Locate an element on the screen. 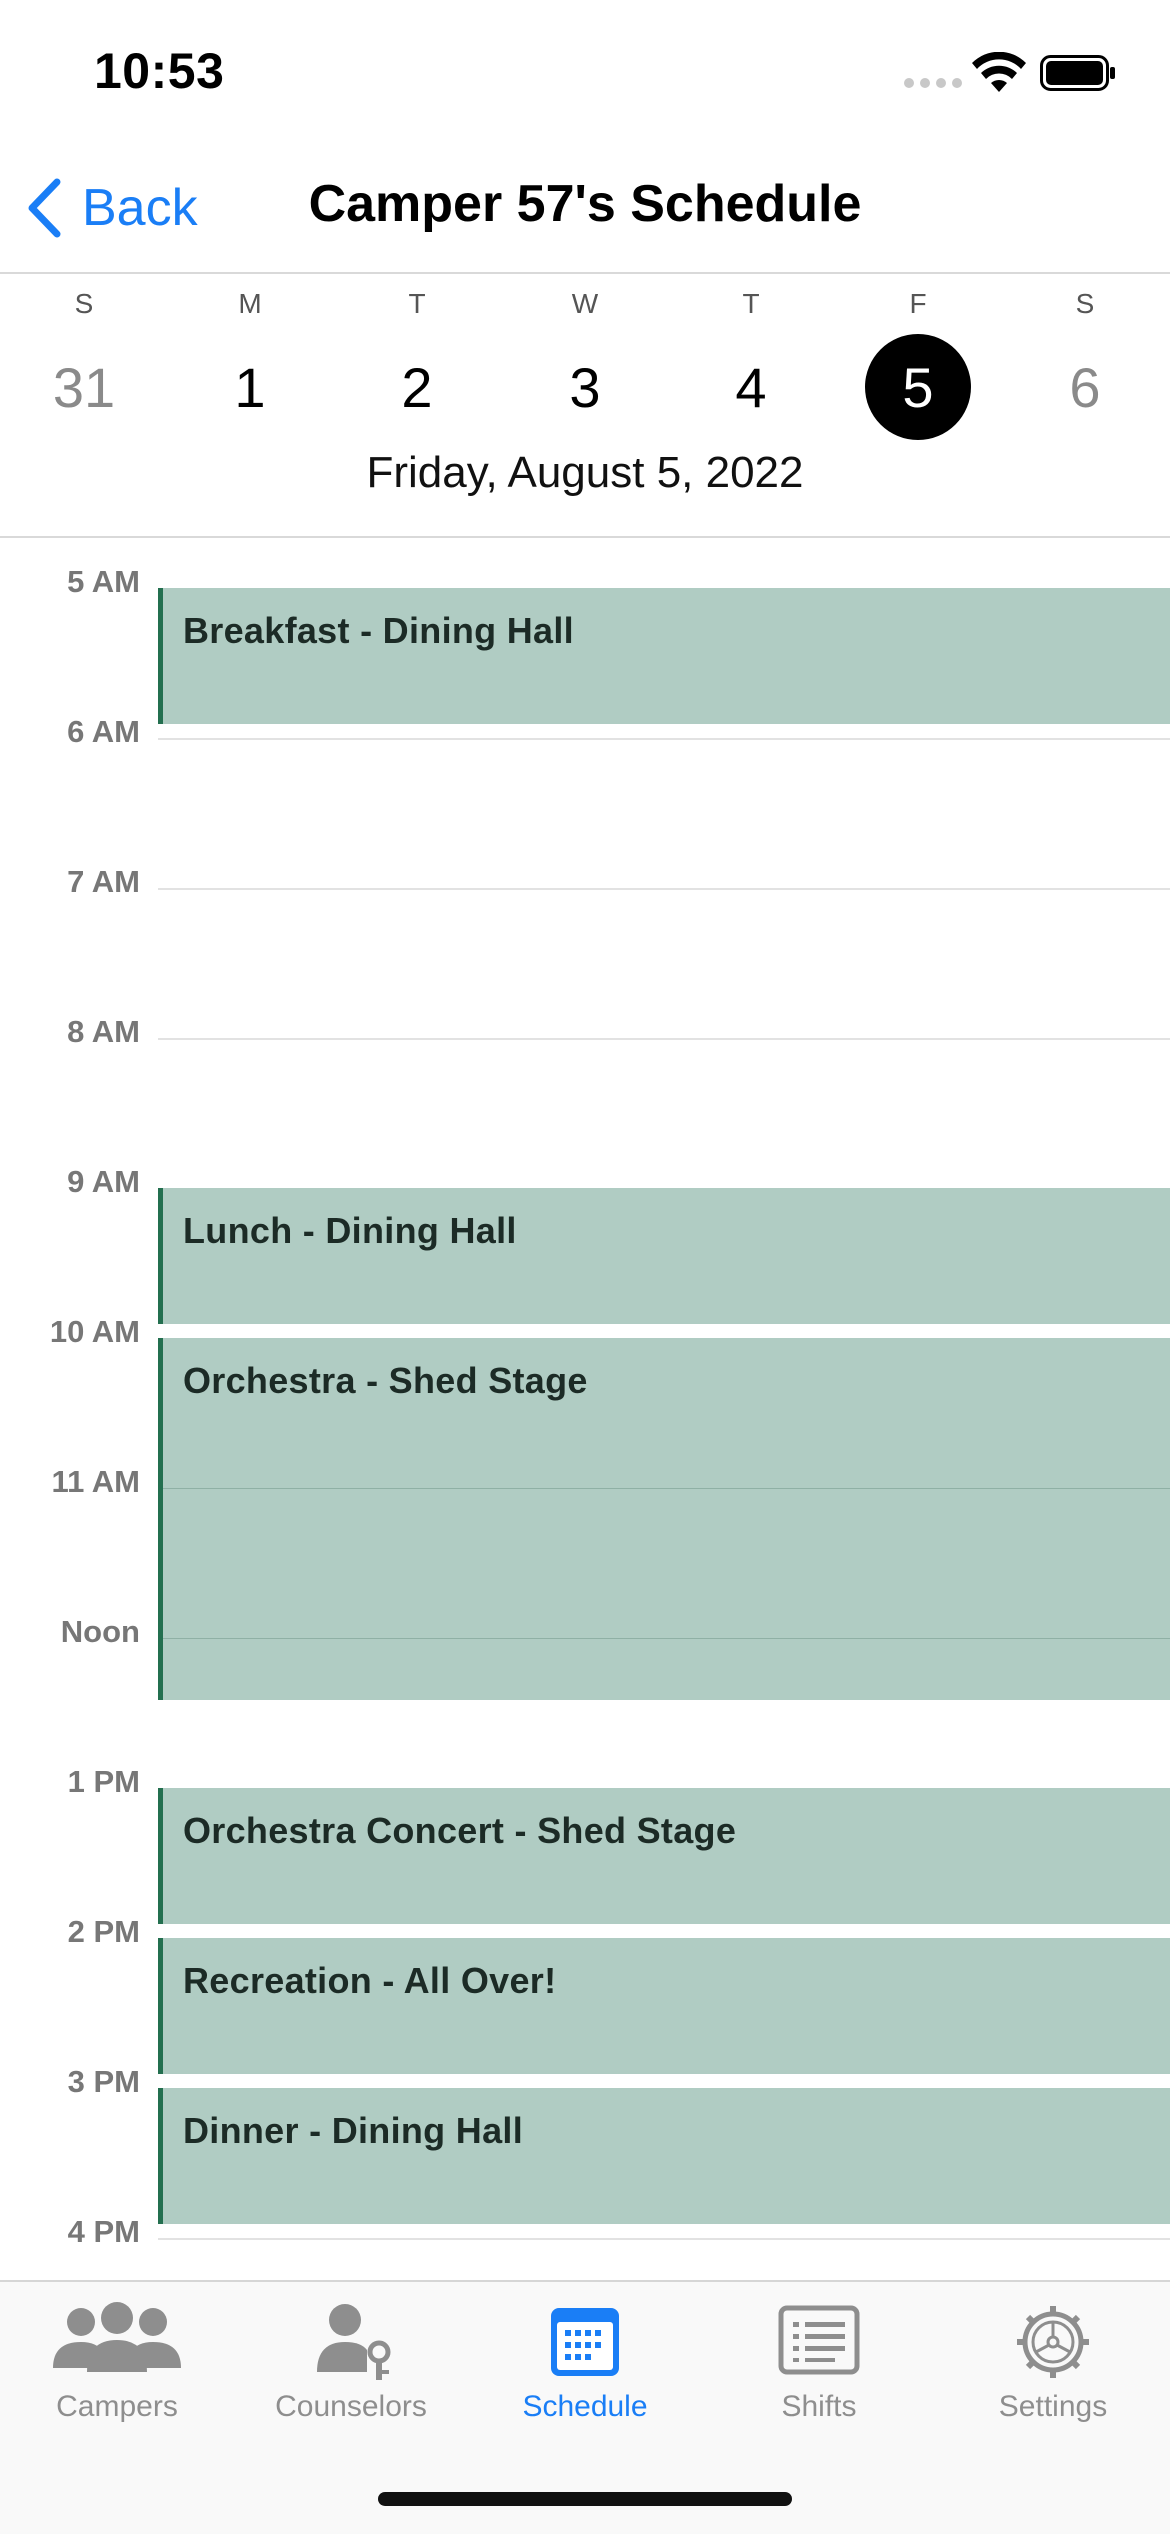 This screenshot has width=1170, height=2534. day-wednesday: W 3 is located at coordinates (585, 362).